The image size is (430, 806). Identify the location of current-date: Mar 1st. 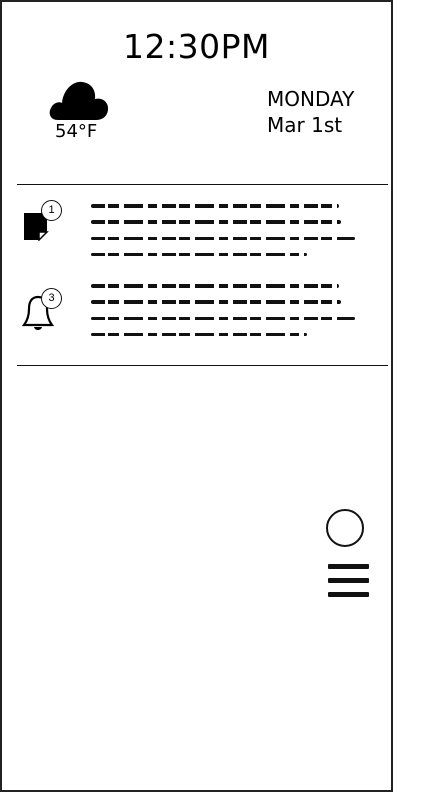
(305, 125).